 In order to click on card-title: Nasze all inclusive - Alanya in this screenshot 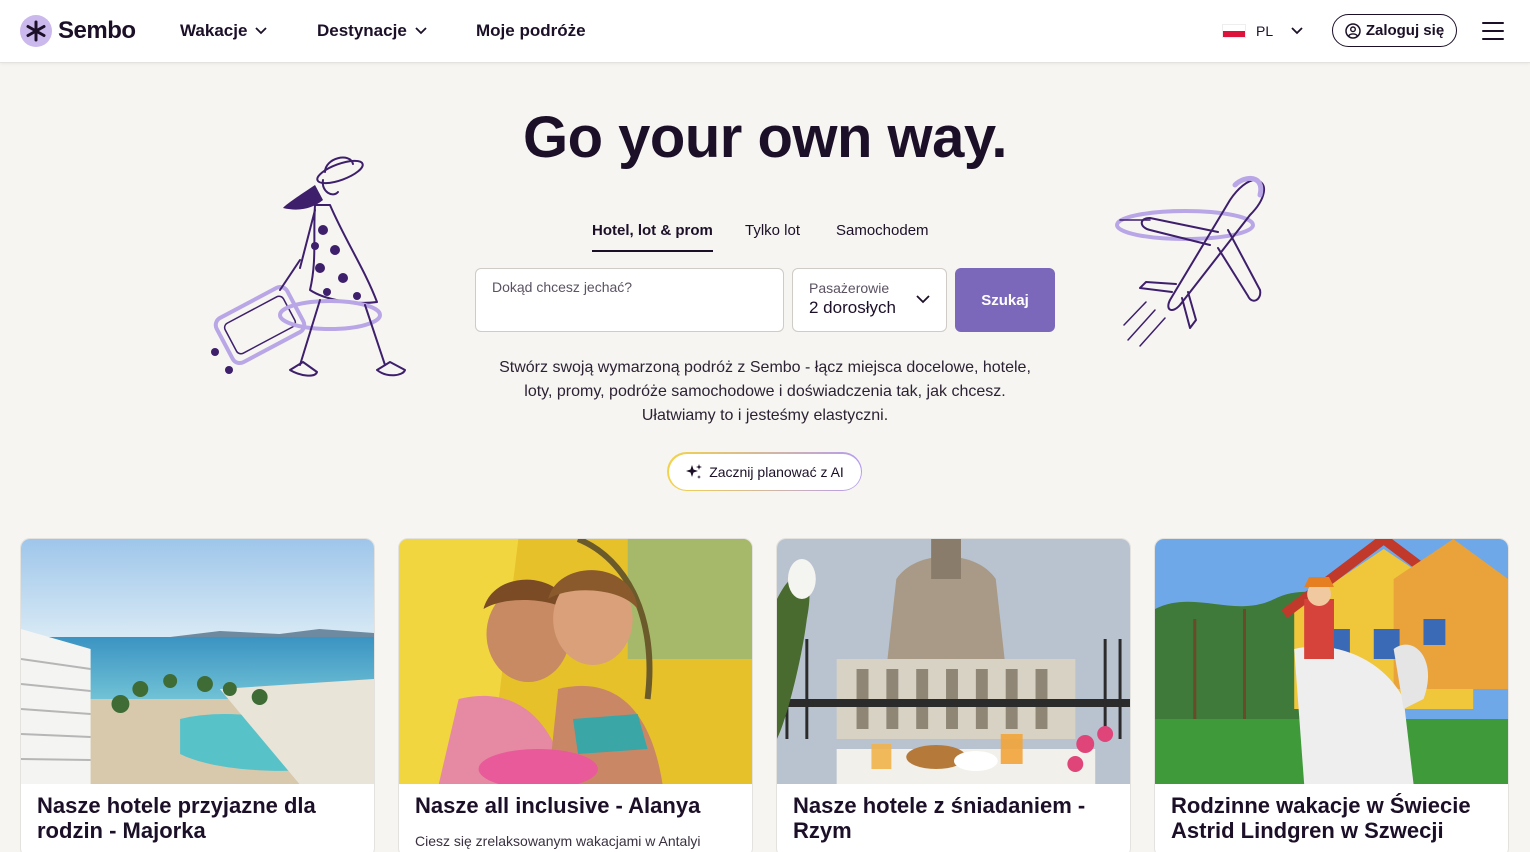, I will do `click(558, 805)`.